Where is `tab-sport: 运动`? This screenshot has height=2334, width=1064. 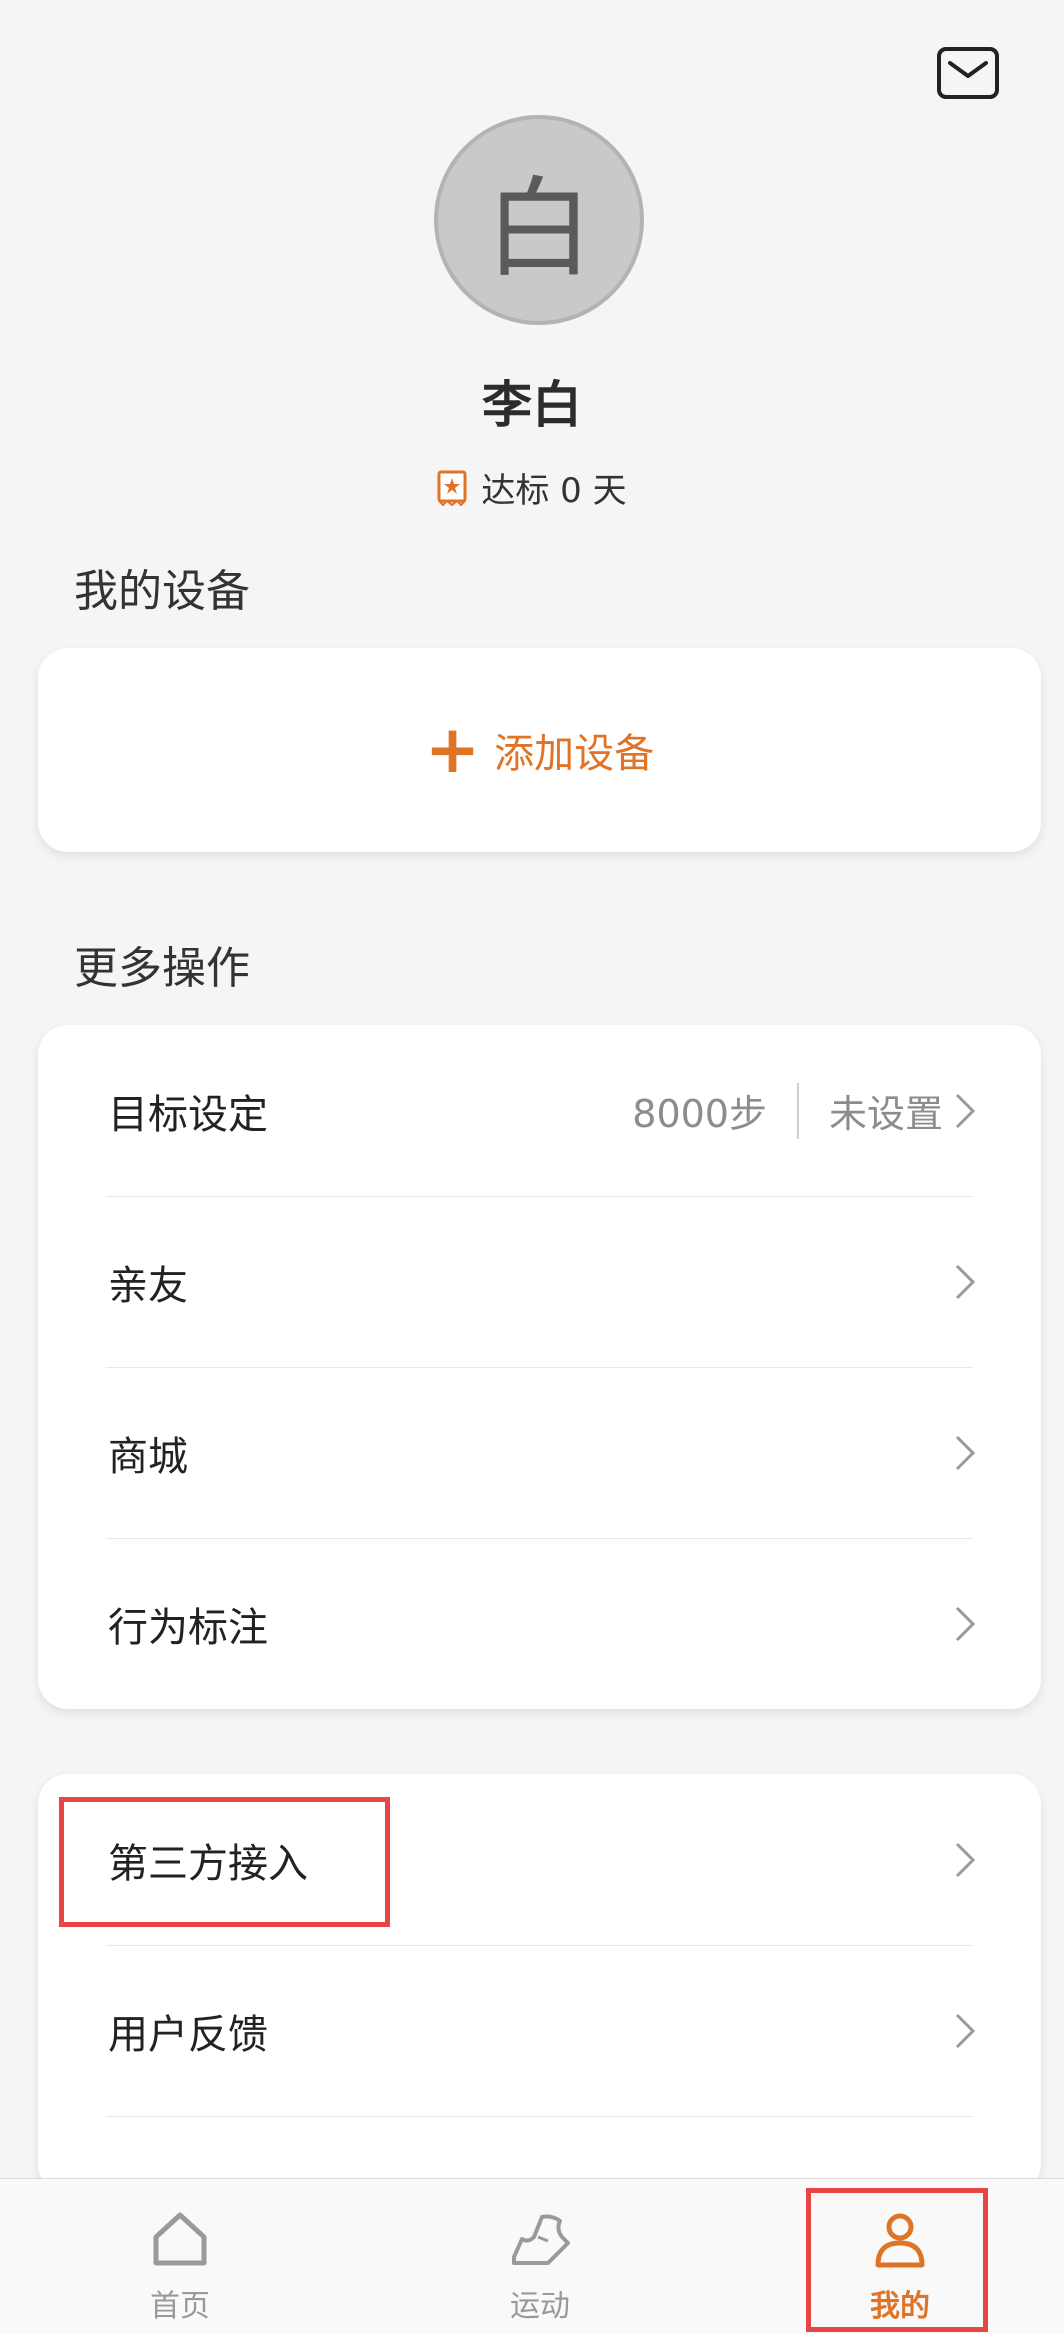
tab-sport: 运动 is located at coordinates (540, 2256).